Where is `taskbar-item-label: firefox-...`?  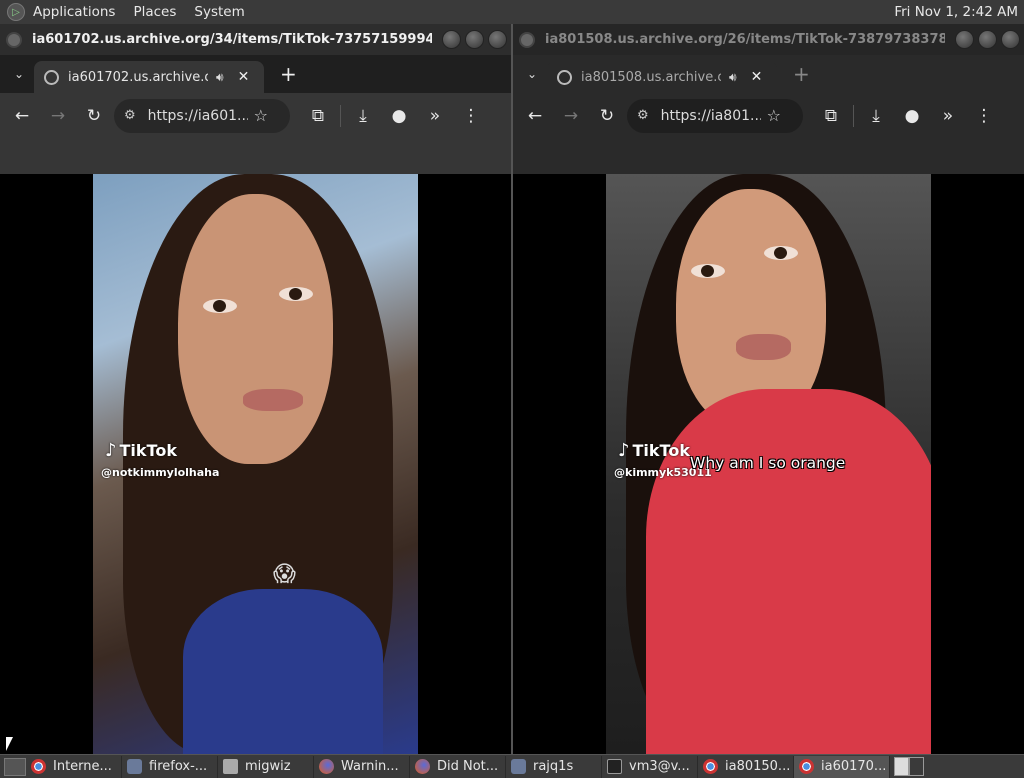
taskbar-item-label: firefox-... is located at coordinates (178, 766).